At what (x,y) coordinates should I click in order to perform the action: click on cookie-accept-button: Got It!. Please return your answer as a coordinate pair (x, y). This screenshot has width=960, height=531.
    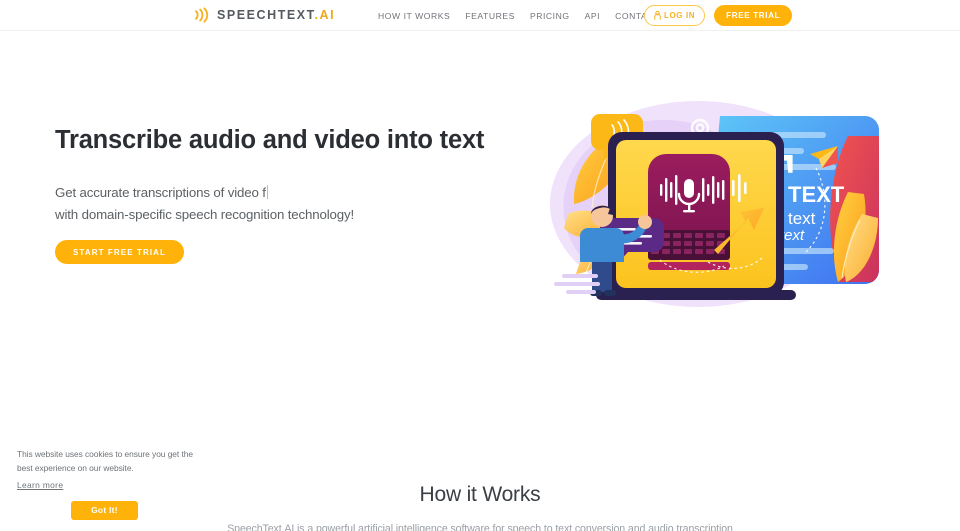
    Looking at the image, I should click on (104, 510).